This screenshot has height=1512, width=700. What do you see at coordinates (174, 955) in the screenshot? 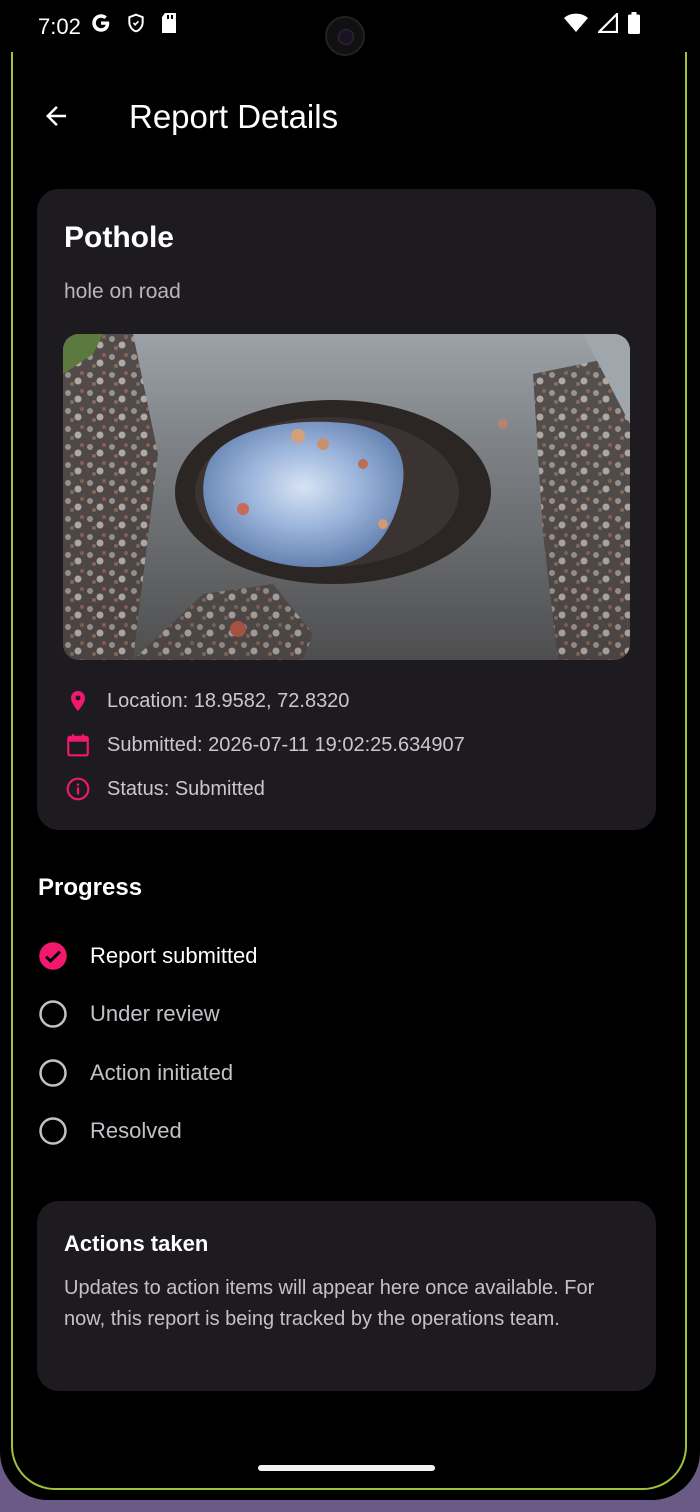
I see `step-label: Report submitted` at bounding box center [174, 955].